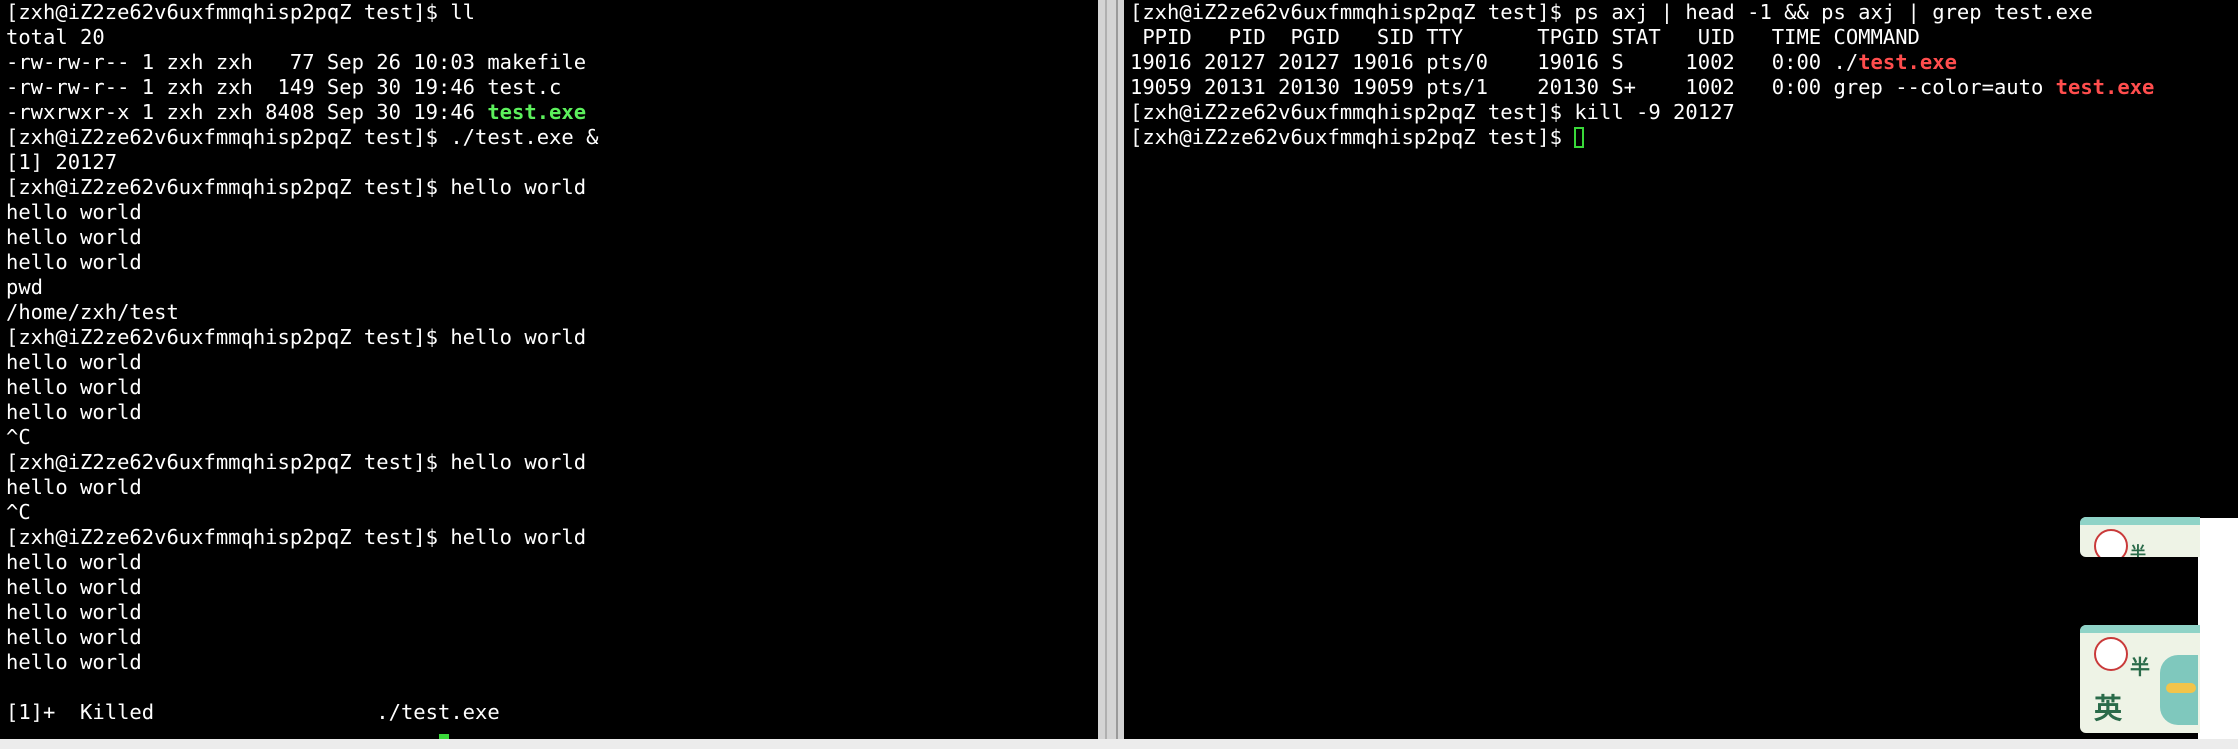 The width and height of the screenshot is (2238, 749). What do you see at coordinates (25, 287) in the screenshot?
I see `terminal-text: pwd` at bounding box center [25, 287].